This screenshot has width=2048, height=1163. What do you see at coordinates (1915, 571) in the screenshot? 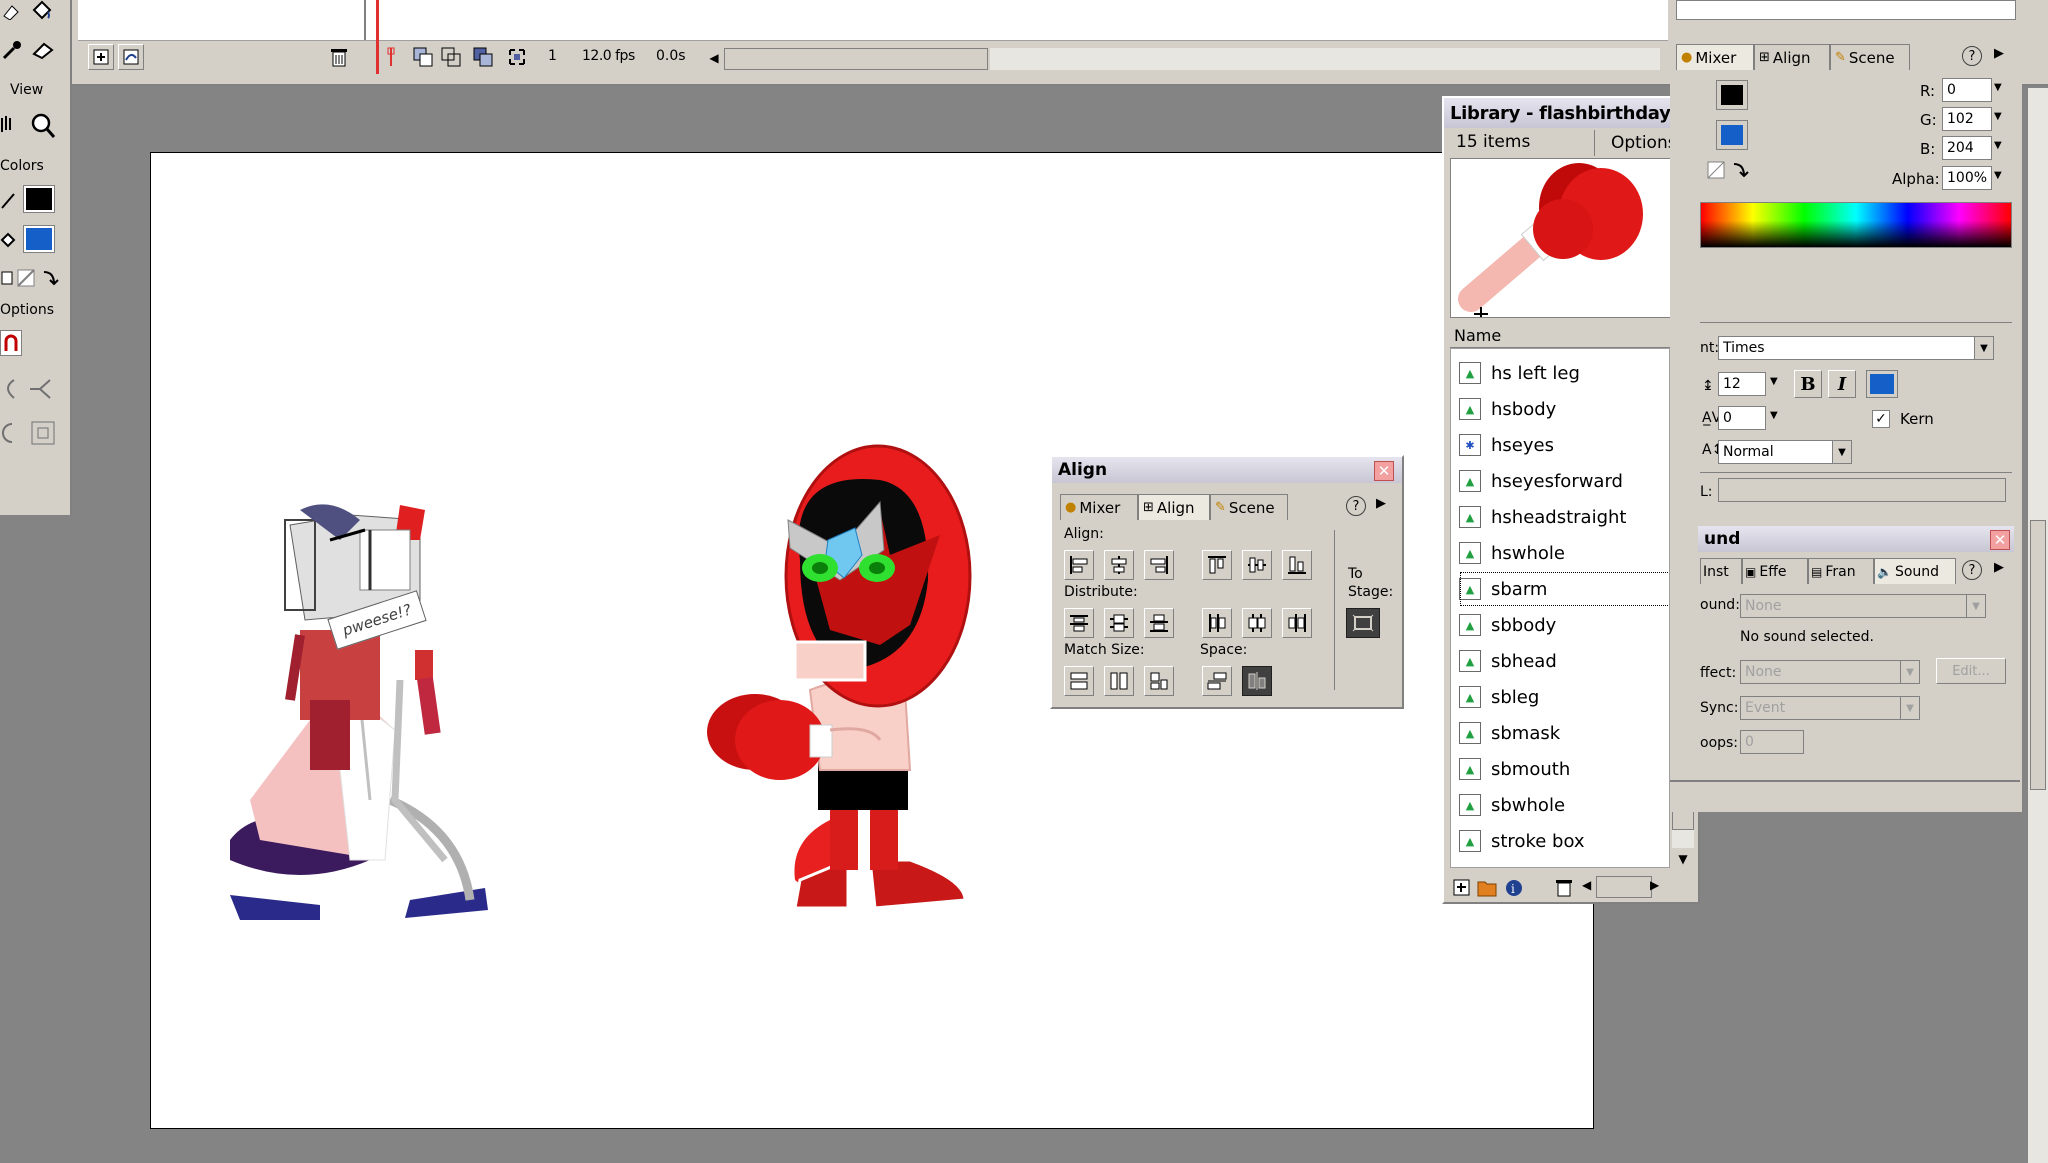
I see `sound-tab-sound: 🔈 Sound` at bounding box center [1915, 571].